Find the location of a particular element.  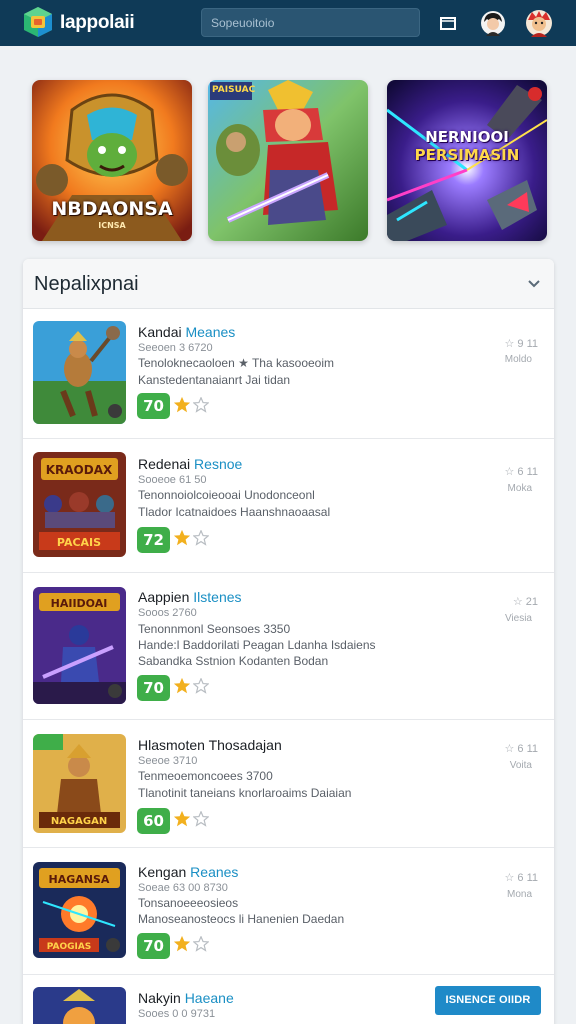

item-subtitle: Seeoe 3710 is located at coordinates (168, 761).